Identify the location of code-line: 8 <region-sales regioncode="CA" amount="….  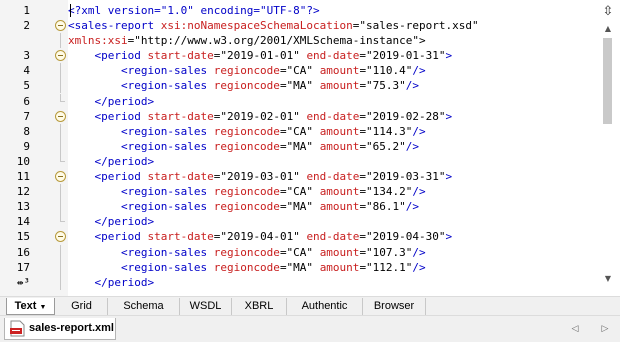
(298, 131).